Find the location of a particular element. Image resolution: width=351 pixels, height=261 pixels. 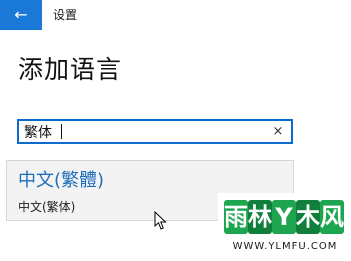

close-icon: × is located at coordinates (278, 131).